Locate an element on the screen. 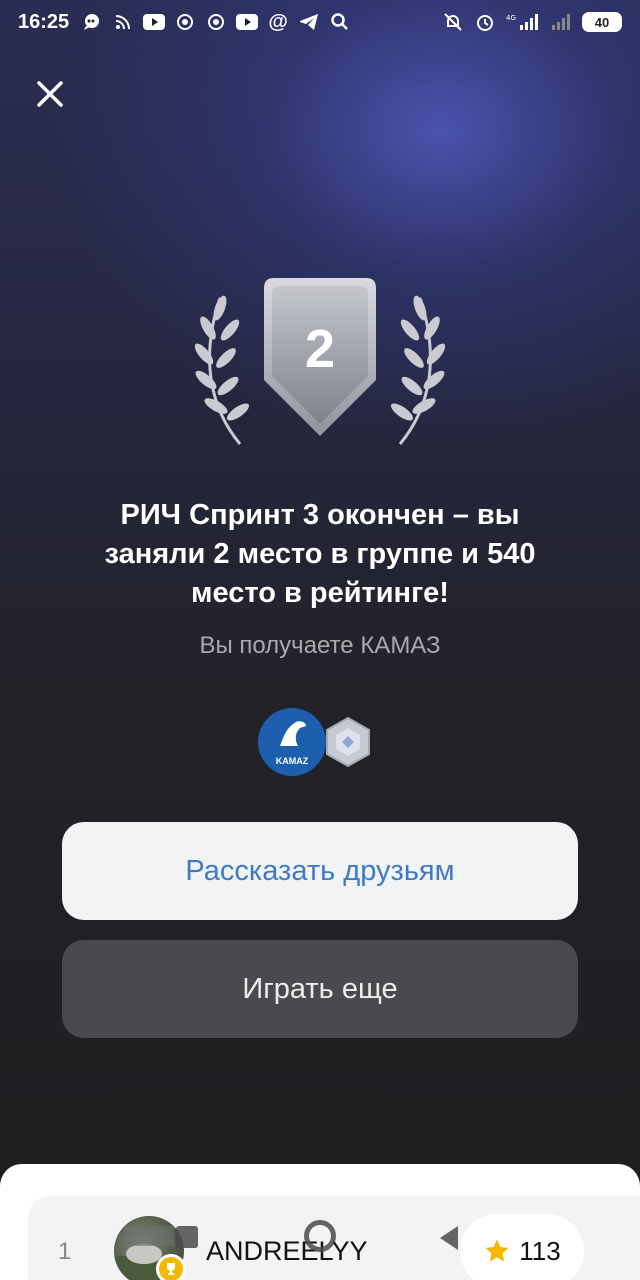 The image size is (640, 1280). reward-text: Вы получаете КАМАЗ is located at coordinates (320, 645).